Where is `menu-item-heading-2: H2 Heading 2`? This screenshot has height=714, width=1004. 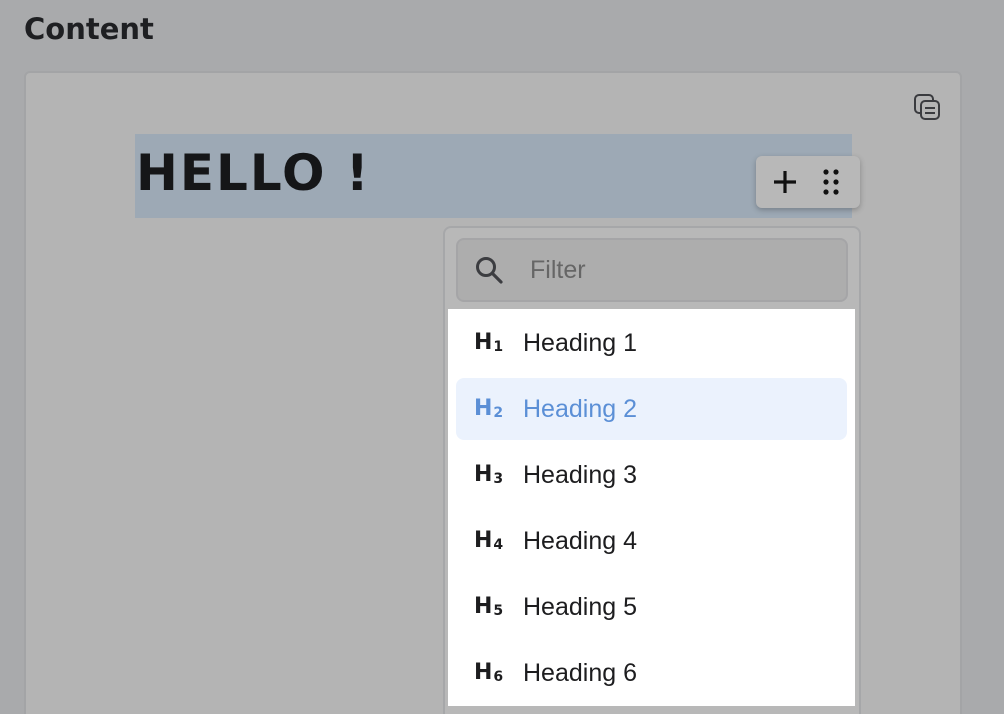 menu-item-heading-2: H2 Heading 2 is located at coordinates (651, 409).